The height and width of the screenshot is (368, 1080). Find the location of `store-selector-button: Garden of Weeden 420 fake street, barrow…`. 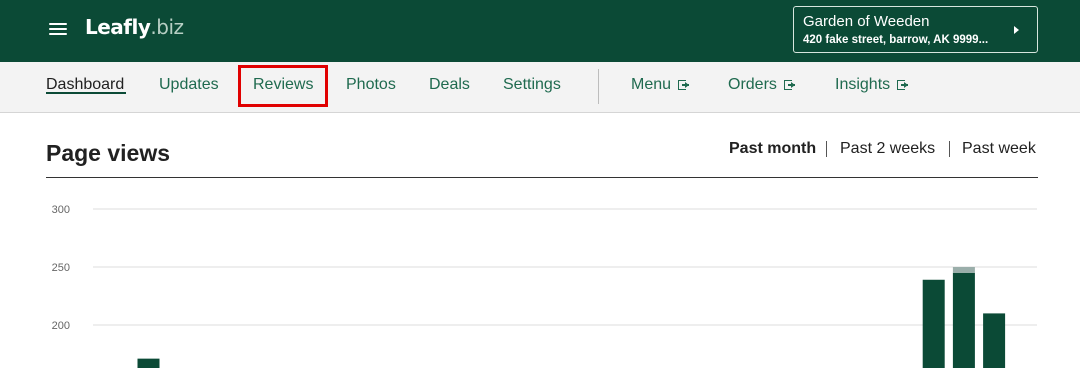

store-selector-button: Garden of Weeden 420 fake street, barrow… is located at coordinates (915, 29).